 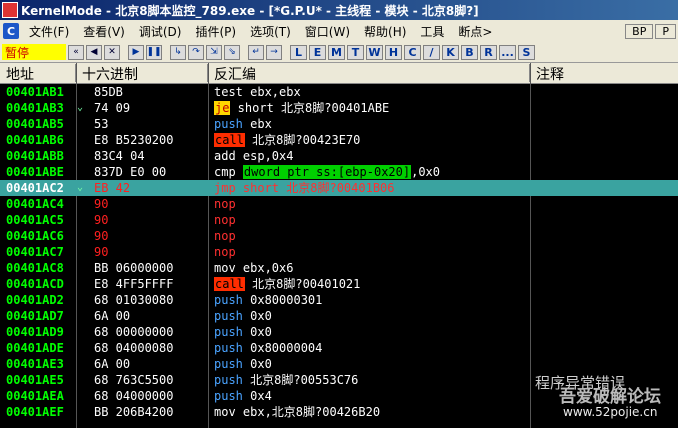 What do you see at coordinates (253, 156) in the screenshot?
I see `disasm-cell: add esp,0x4` at bounding box center [253, 156].